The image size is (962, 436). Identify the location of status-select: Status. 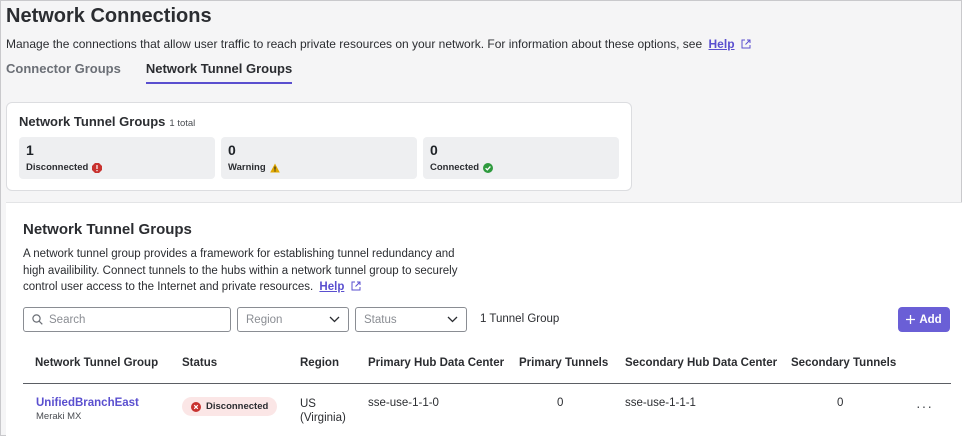
(411, 319).